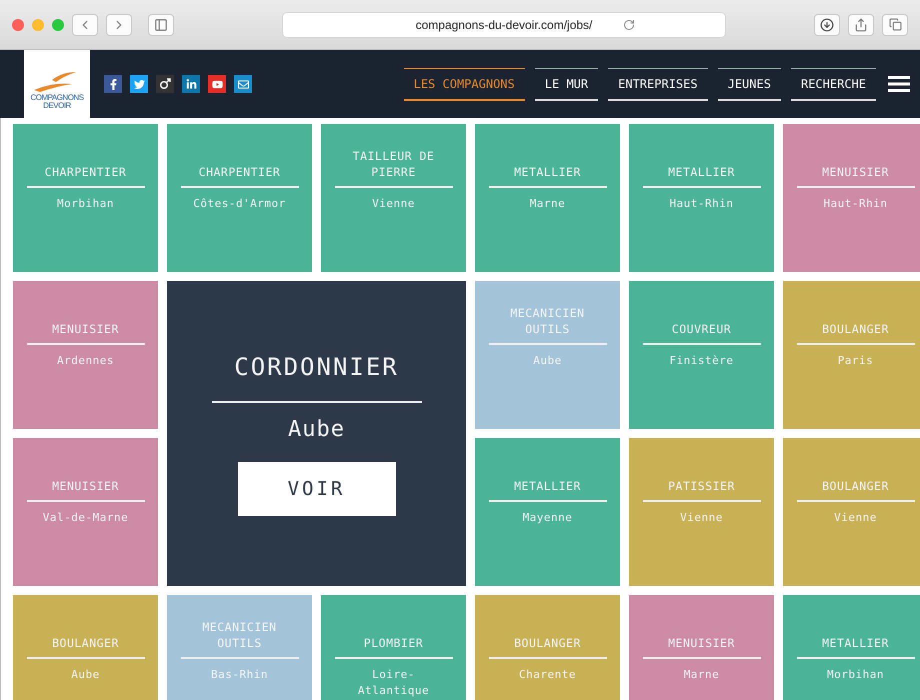 The width and height of the screenshot is (920, 700). What do you see at coordinates (566, 84) in the screenshot?
I see `nav-link: LE MUR` at bounding box center [566, 84].